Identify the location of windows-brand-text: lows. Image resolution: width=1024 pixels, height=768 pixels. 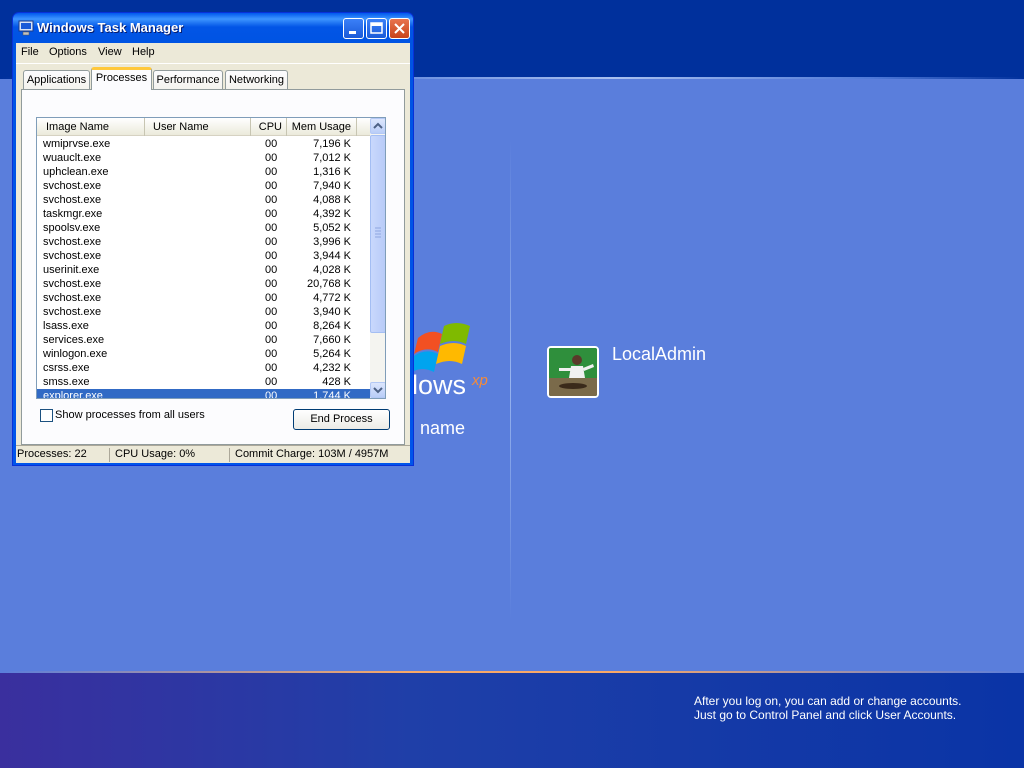
(439, 385).